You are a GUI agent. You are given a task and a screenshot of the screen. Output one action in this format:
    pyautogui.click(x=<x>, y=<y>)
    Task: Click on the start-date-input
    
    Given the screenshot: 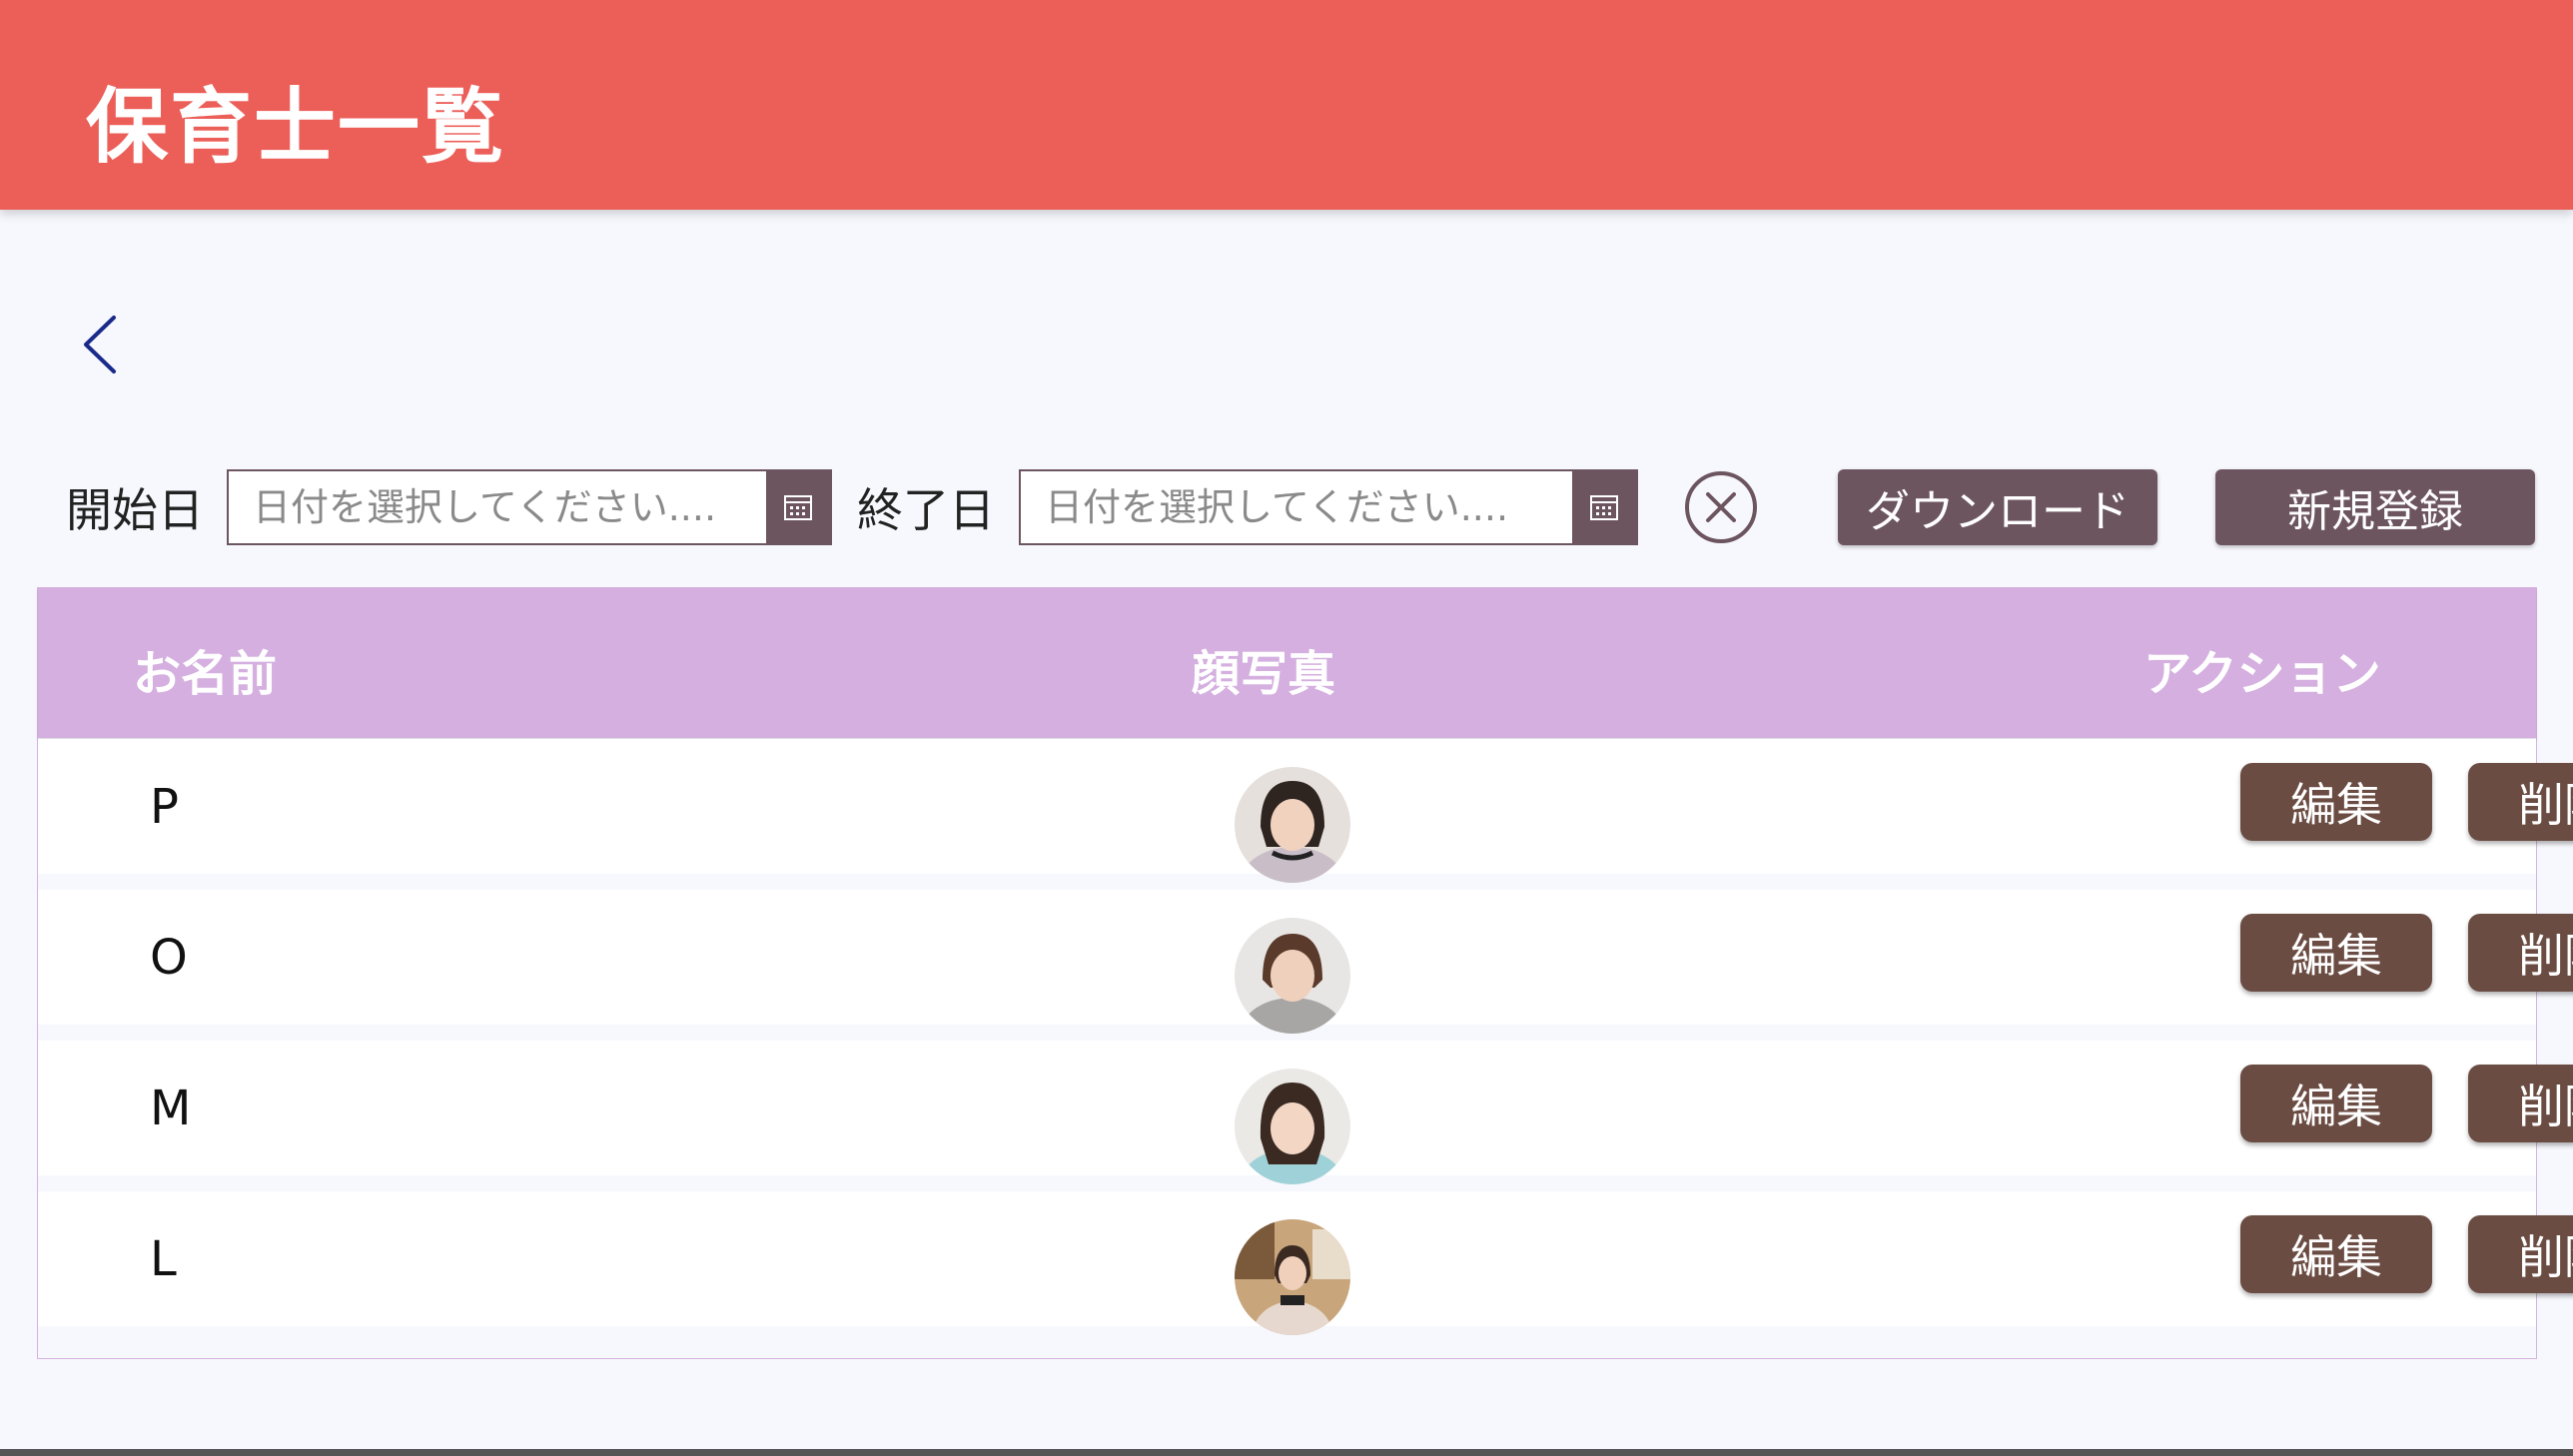 What is the action you would take?
    pyautogui.click(x=497, y=507)
    